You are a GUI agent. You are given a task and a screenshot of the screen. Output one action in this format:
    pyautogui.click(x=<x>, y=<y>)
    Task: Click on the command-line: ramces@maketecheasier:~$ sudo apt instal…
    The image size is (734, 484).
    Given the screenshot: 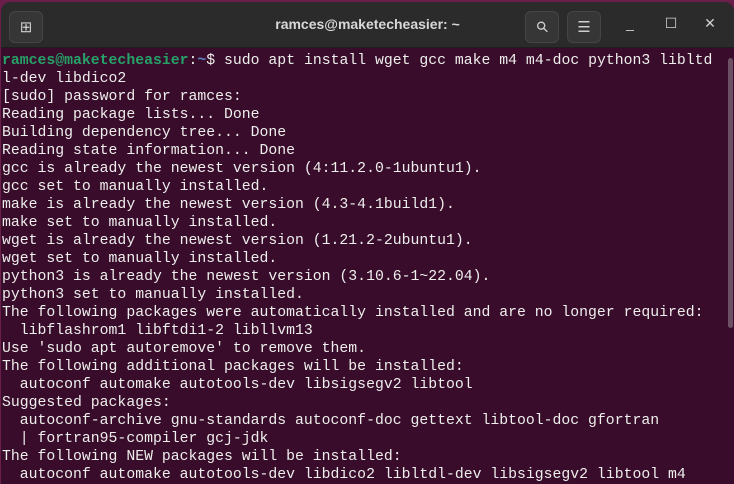 What is the action you would take?
    pyautogui.click(x=365, y=61)
    